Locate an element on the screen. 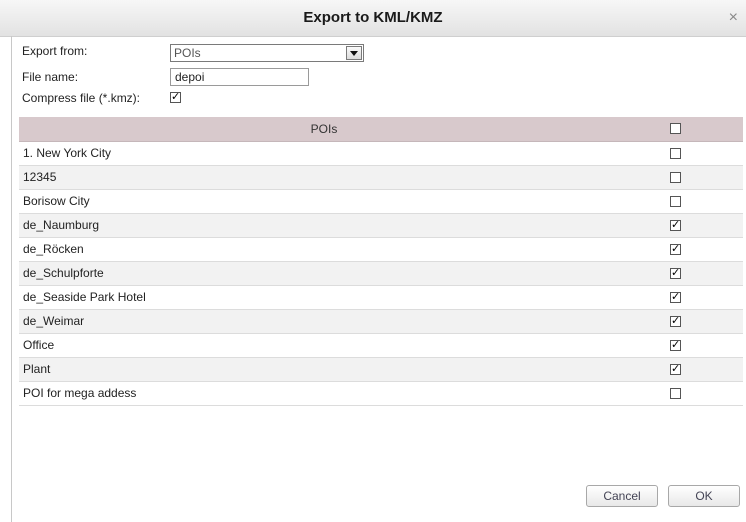 Image resolution: width=746 pixels, height=522 pixels. table-row: de_Seaside Park Hotel is located at coordinates (381, 298).